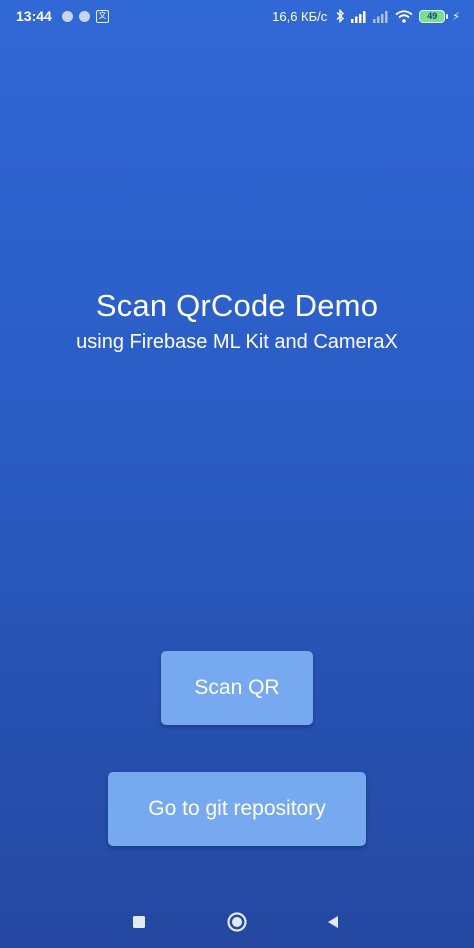  Describe the element at coordinates (237, 809) in the screenshot. I see `git-repository-button: Go to git repository` at that location.